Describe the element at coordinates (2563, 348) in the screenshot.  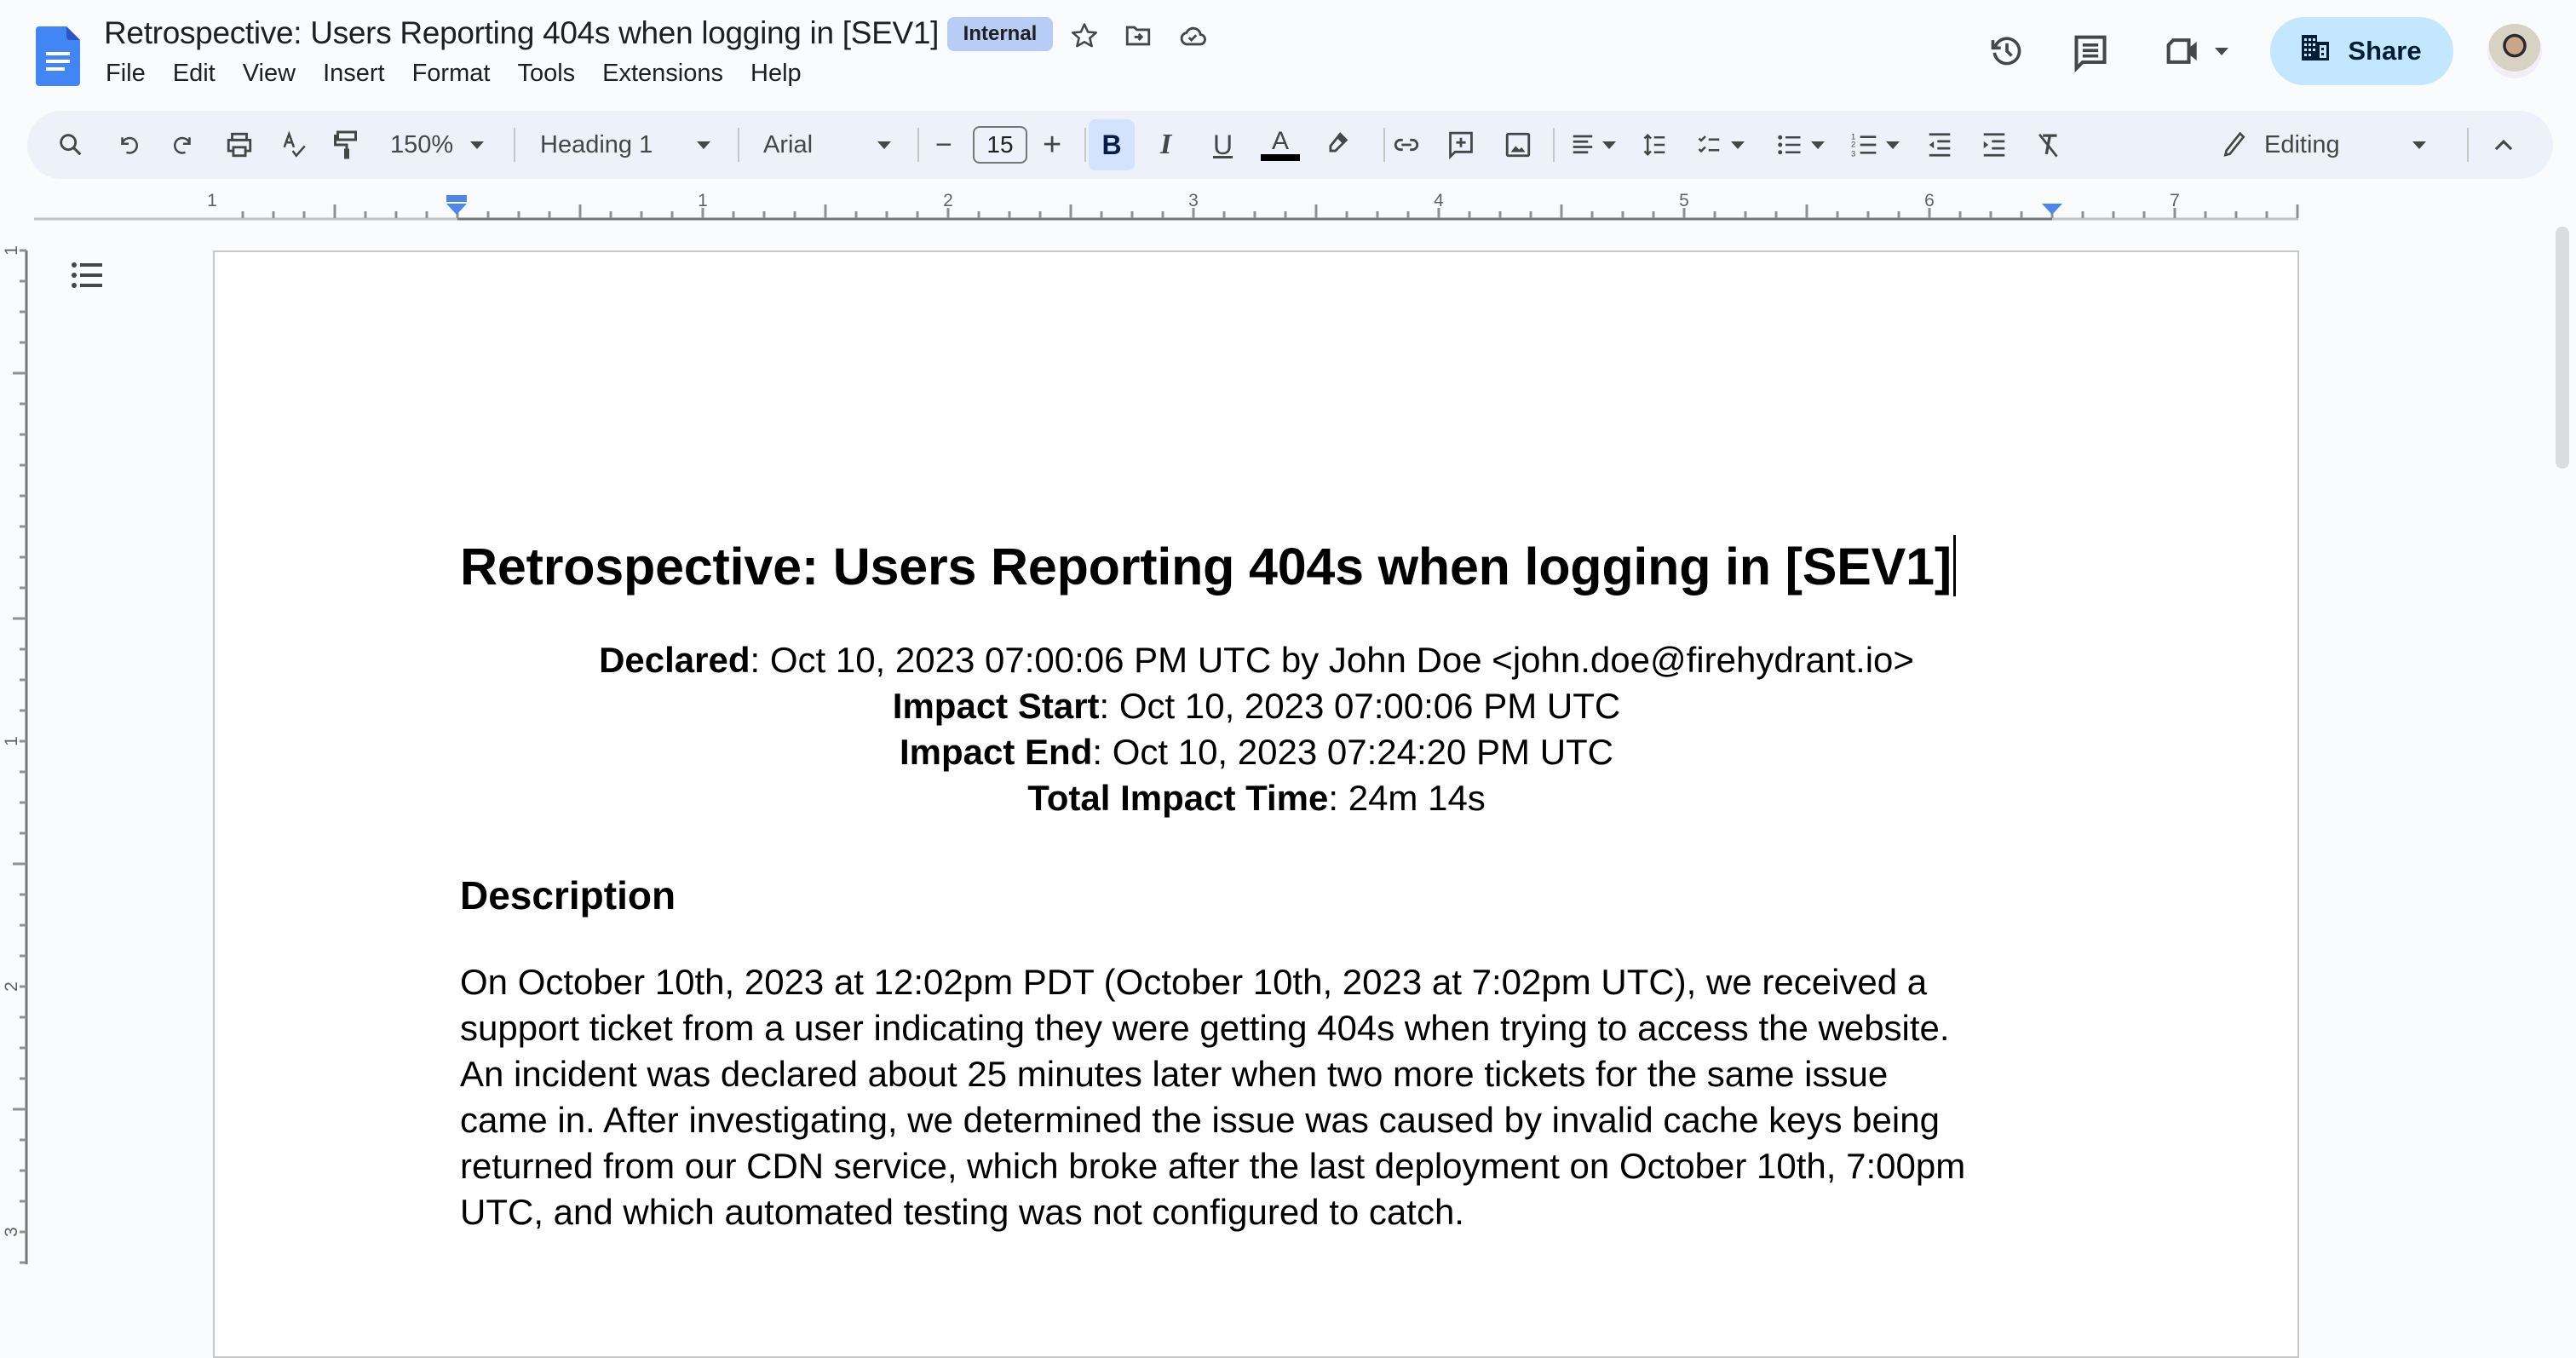
I see `vertical-scrollbar-thumb` at that location.